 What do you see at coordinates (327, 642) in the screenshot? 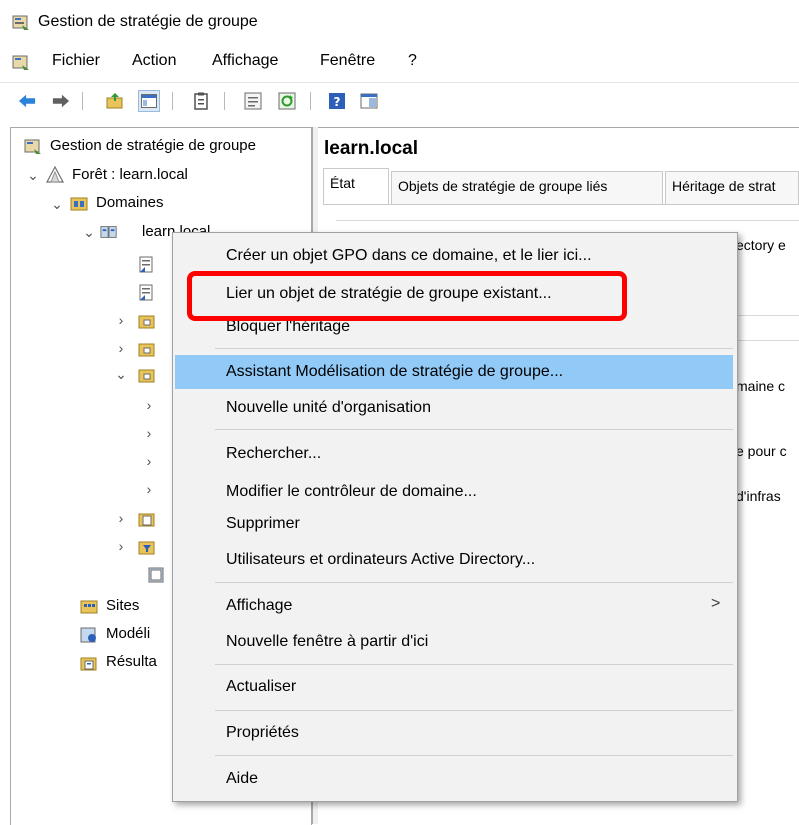
I see `menu-item-new-window: Nouvelle fenêtre à partir d'ici` at bounding box center [327, 642].